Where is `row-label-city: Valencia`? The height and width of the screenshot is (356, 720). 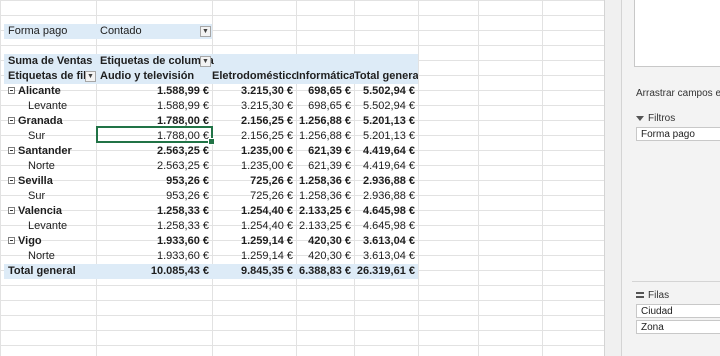 row-label-city: Valencia is located at coordinates (50, 211).